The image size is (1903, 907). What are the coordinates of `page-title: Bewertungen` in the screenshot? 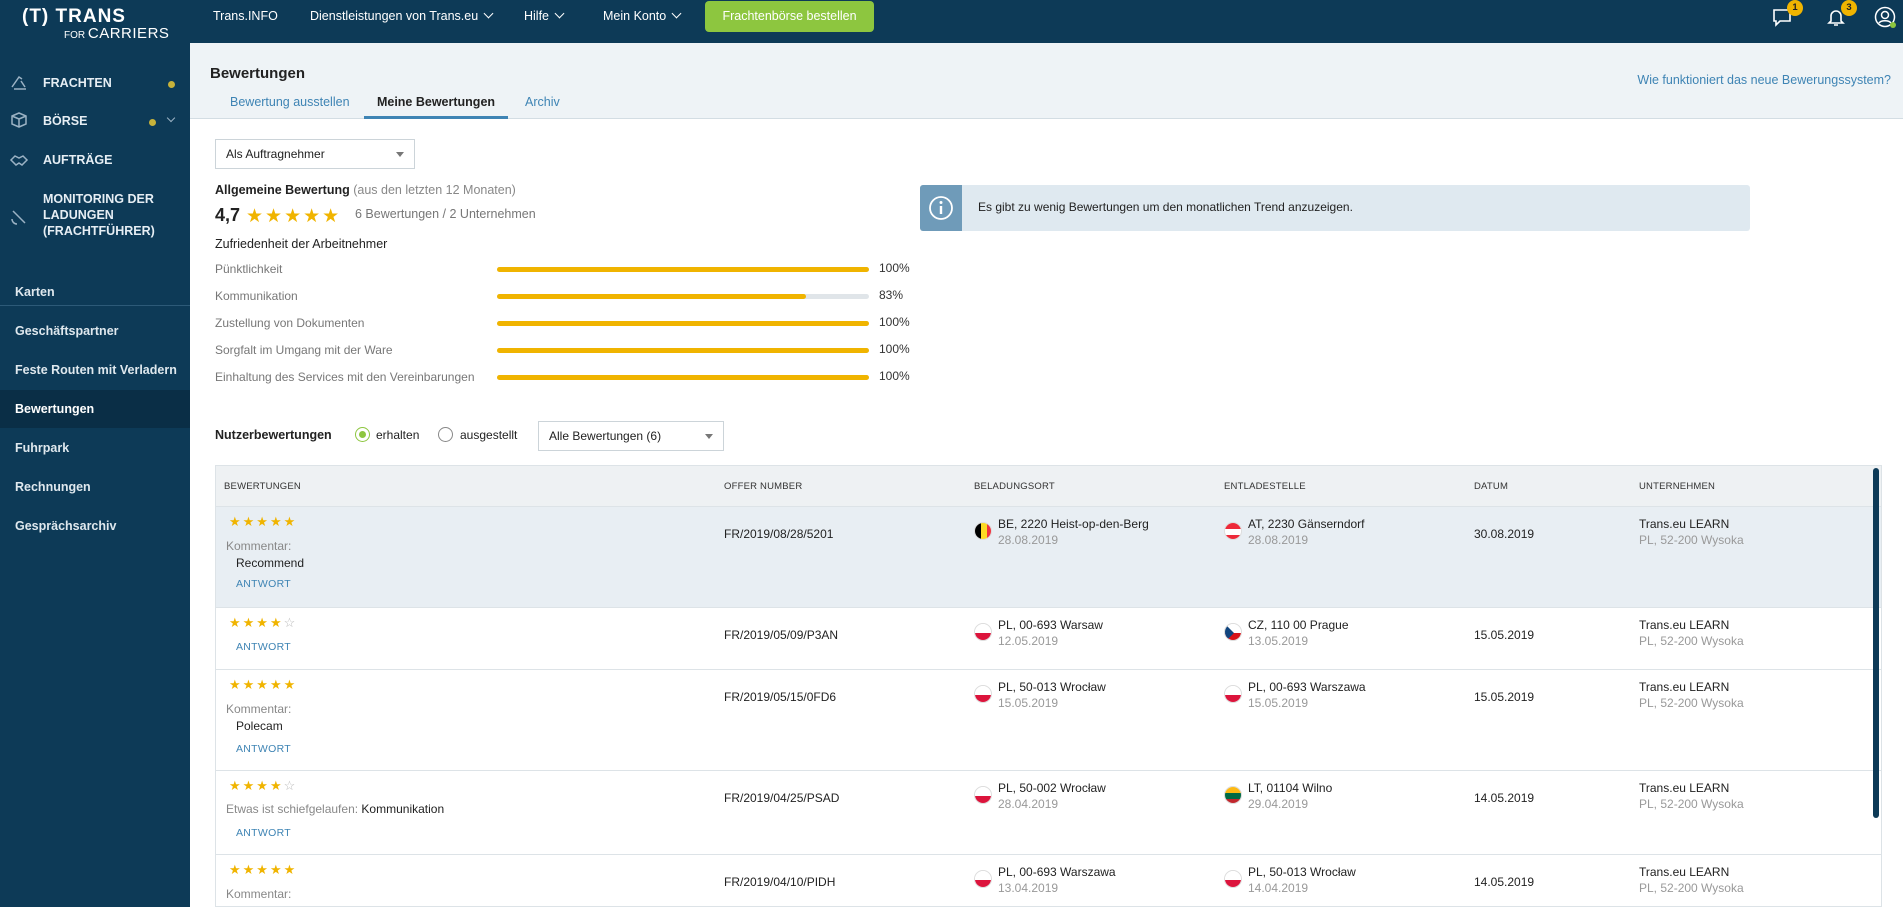 It's located at (258, 73).